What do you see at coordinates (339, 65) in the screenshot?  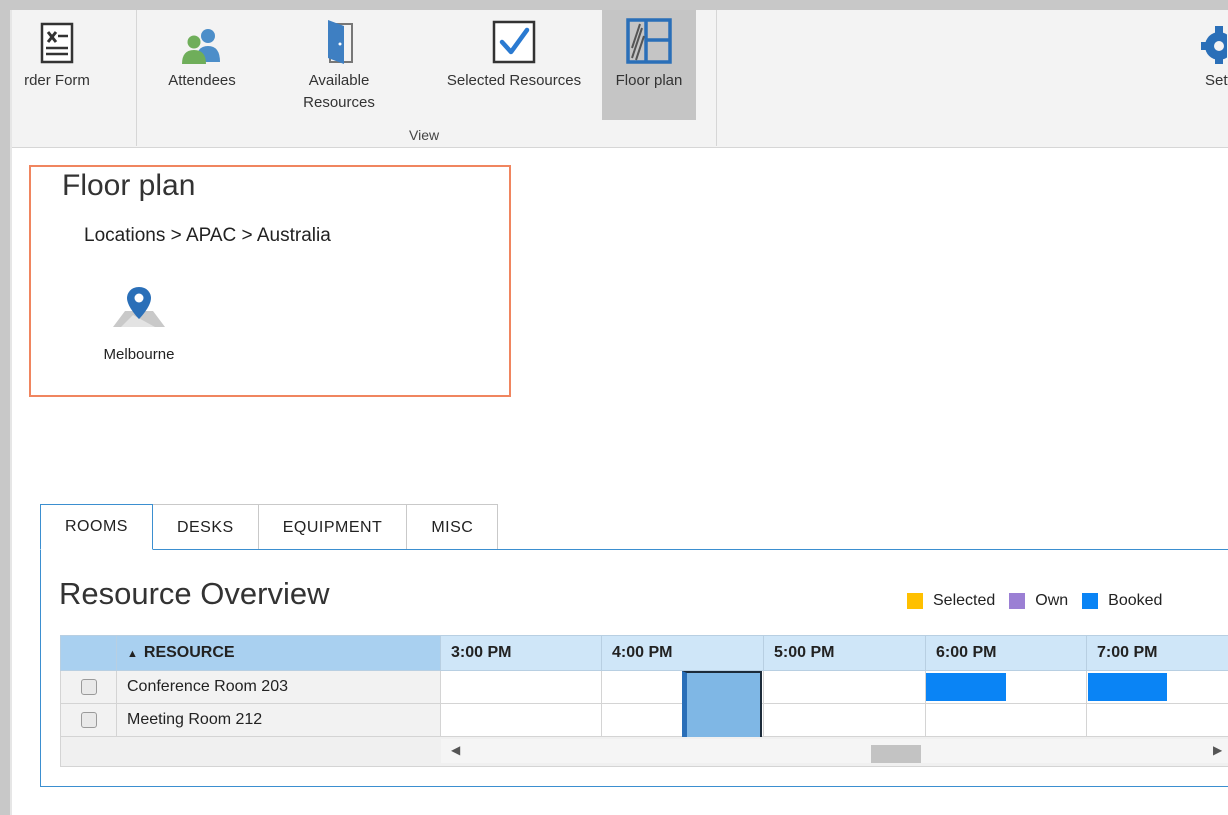 I see `available-resources-button: Available Resources` at bounding box center [339, 65].